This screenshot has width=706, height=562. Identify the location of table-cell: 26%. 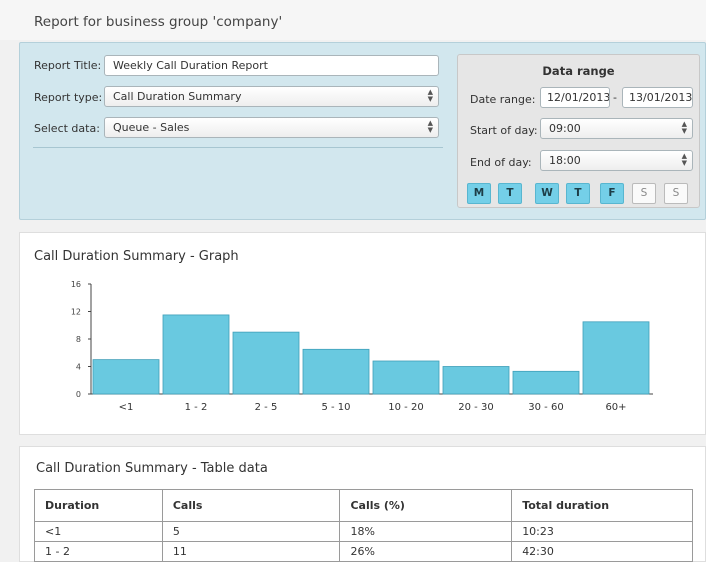
(426, 551).